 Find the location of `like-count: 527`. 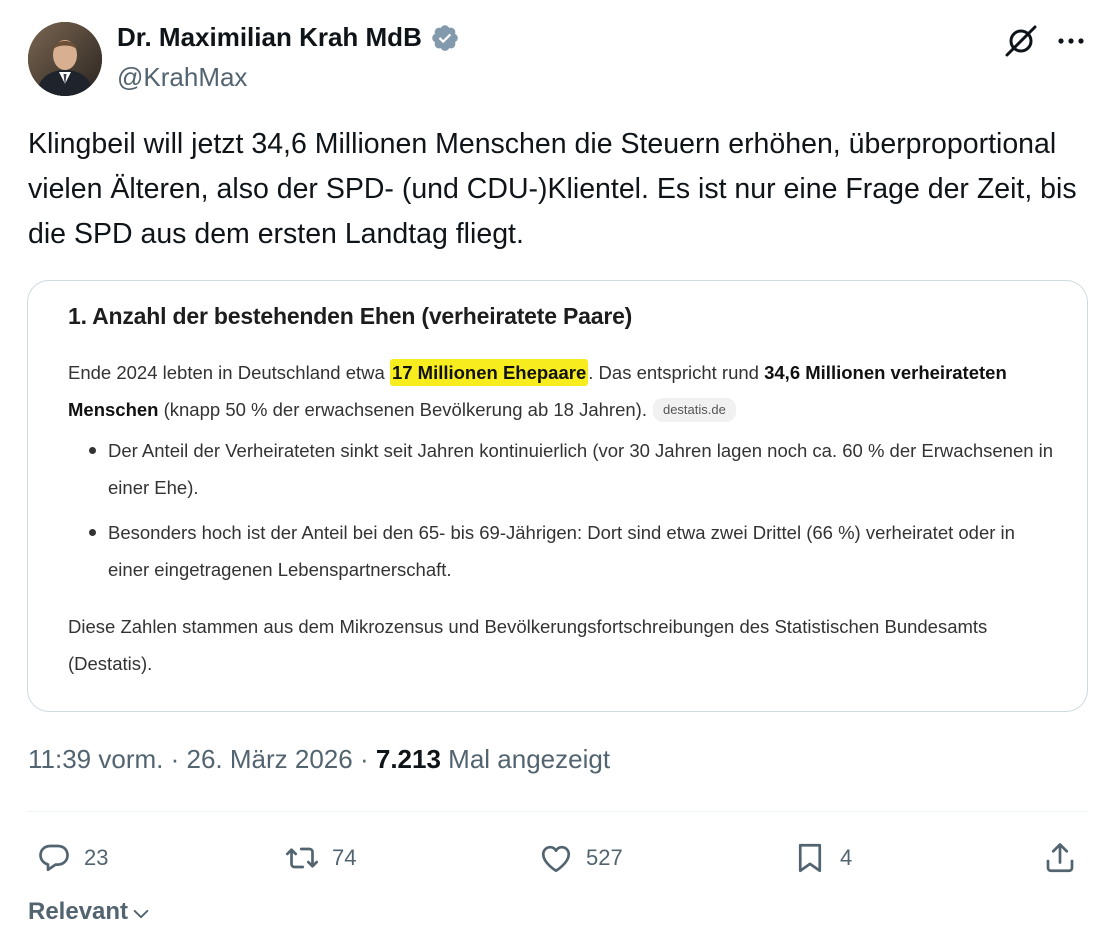

like-count: 527 is located at coordinates (604, 857).